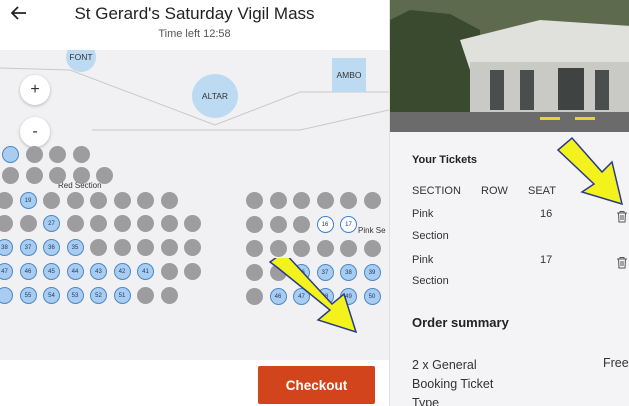  What do you see at coordinates (215, 96) in the screenshot?
I see `altar-label: ALTAR` at bounding box center [215, 96].